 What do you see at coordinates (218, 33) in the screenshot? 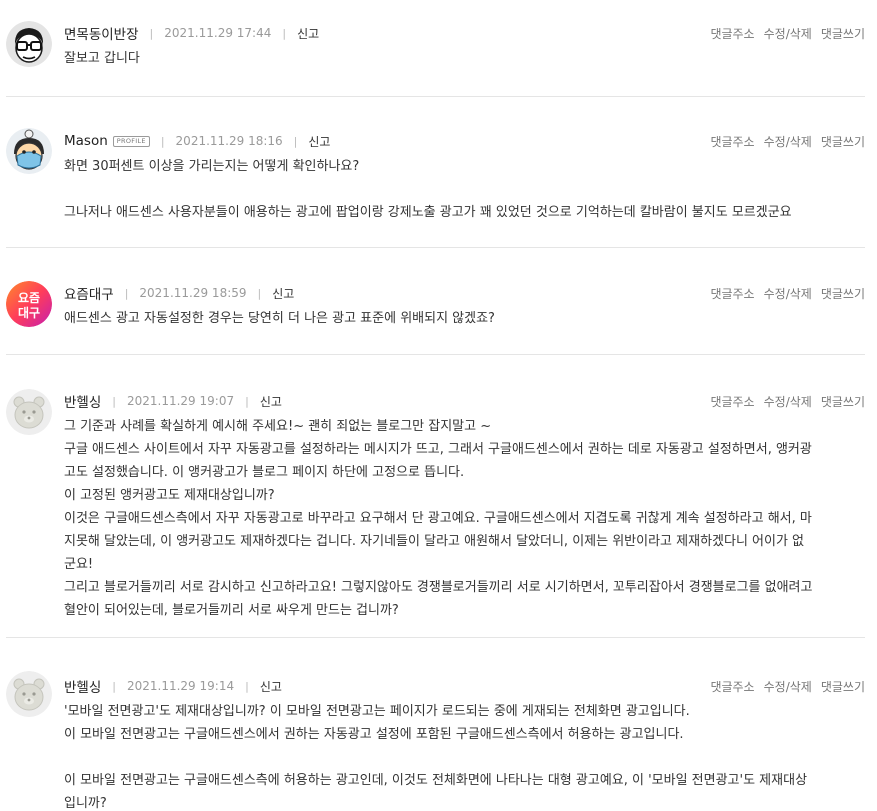
I see `comment-date: 2021.11.29 17:44` at bounding box center [218, 33].